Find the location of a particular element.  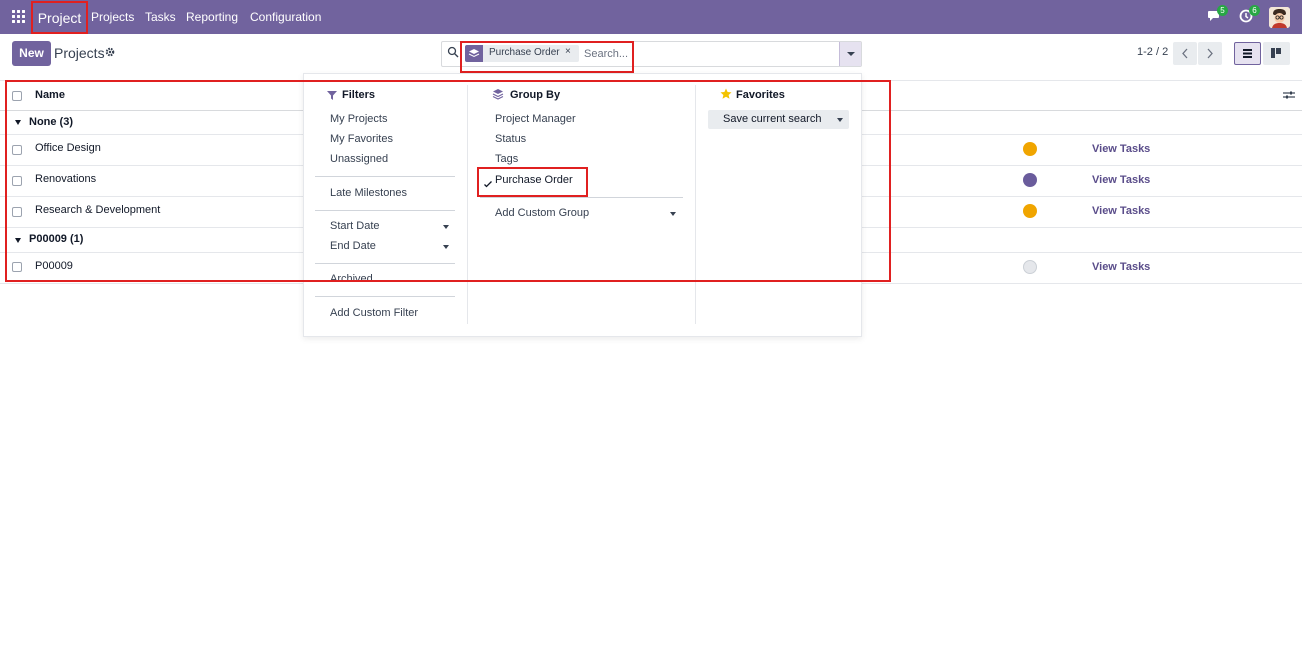

gear-icon is located at coordinates (110, 53).